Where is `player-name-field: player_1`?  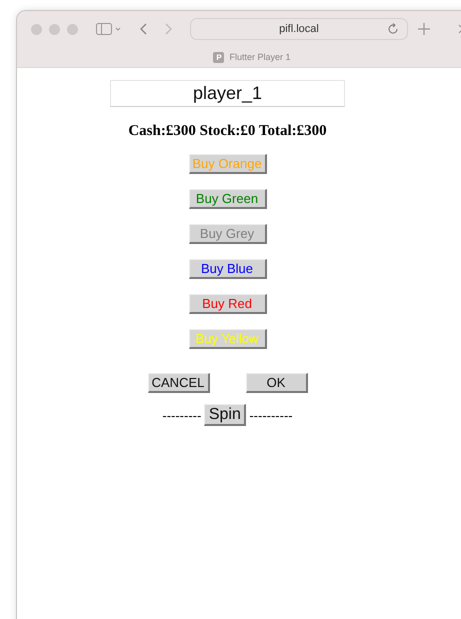 player-name-field: player_1 is located at coordinates (227, 93).